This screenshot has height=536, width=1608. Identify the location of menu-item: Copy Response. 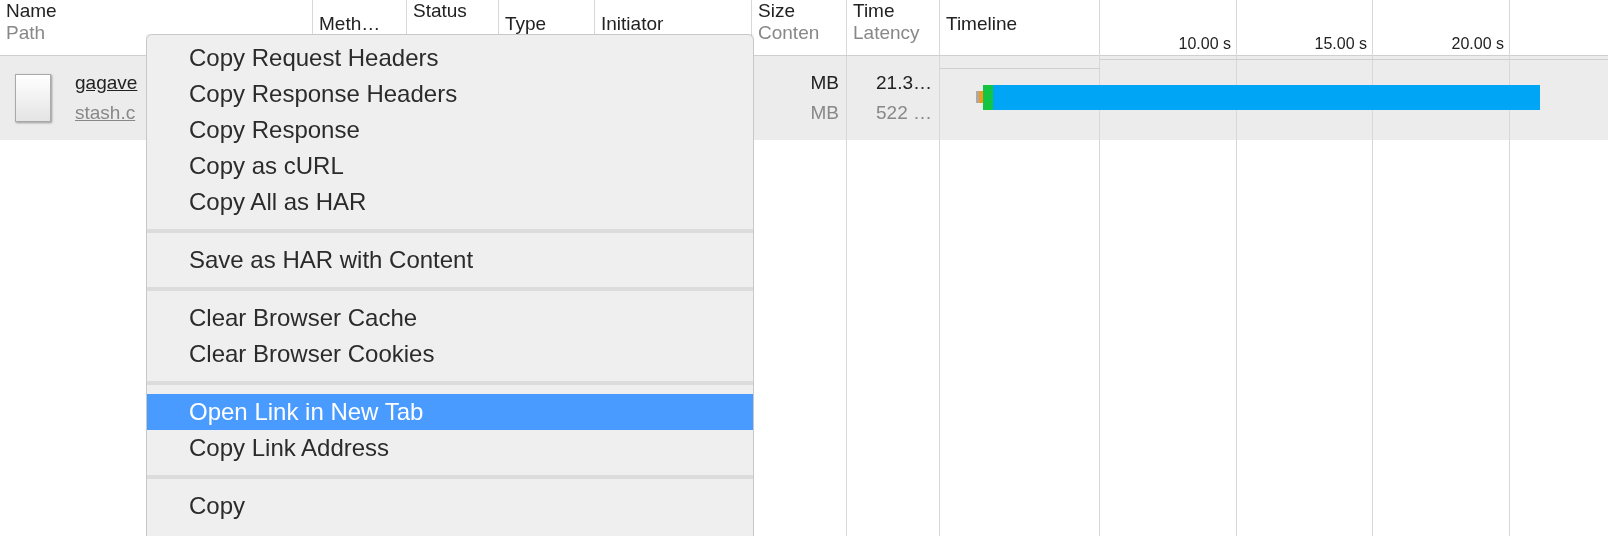
(450, 130).